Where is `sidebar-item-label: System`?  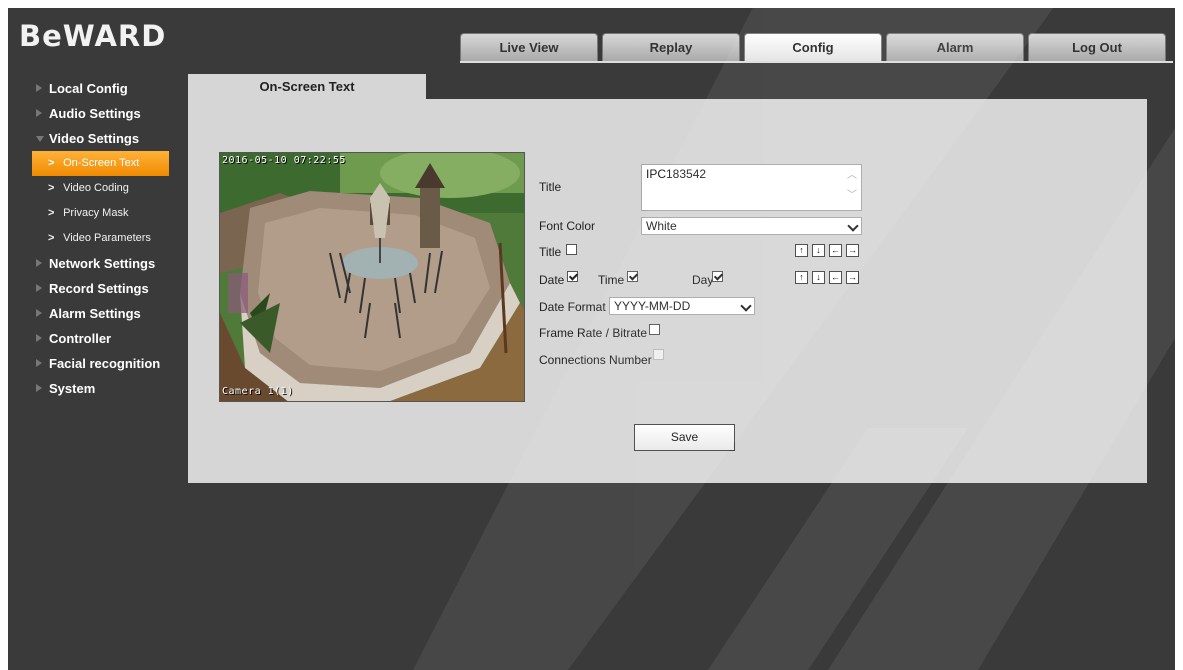
sidebar-item-label: System is located at coordinates (72, 388).